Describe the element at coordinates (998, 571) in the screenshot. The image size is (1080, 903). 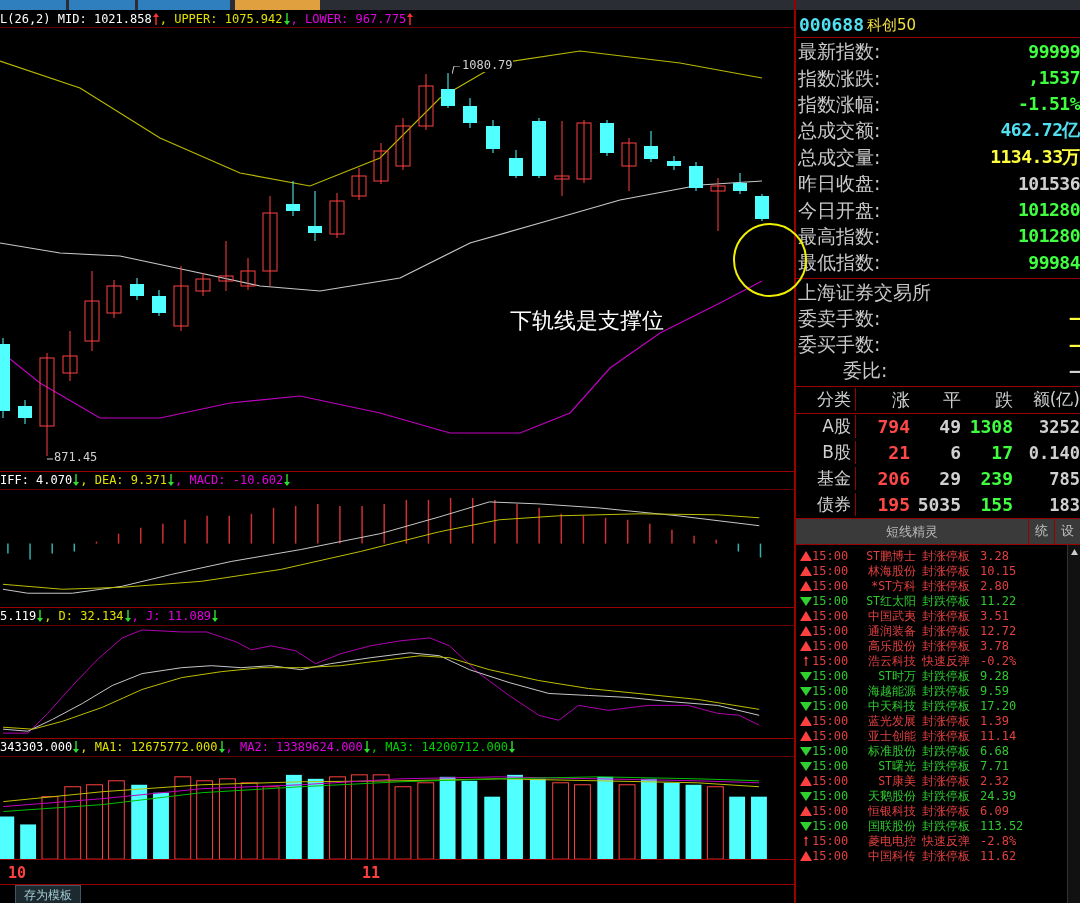
I see `alert-value: 10.15` at that location.